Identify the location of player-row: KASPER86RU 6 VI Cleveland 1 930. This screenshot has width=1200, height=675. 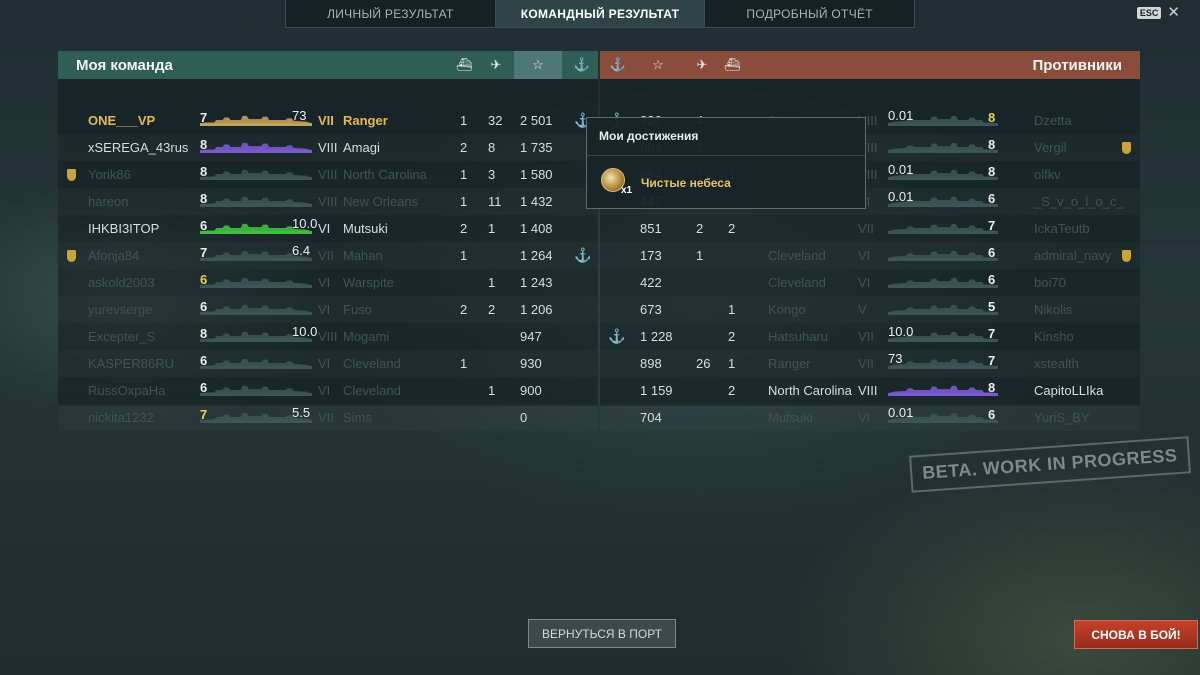
(328, 363).